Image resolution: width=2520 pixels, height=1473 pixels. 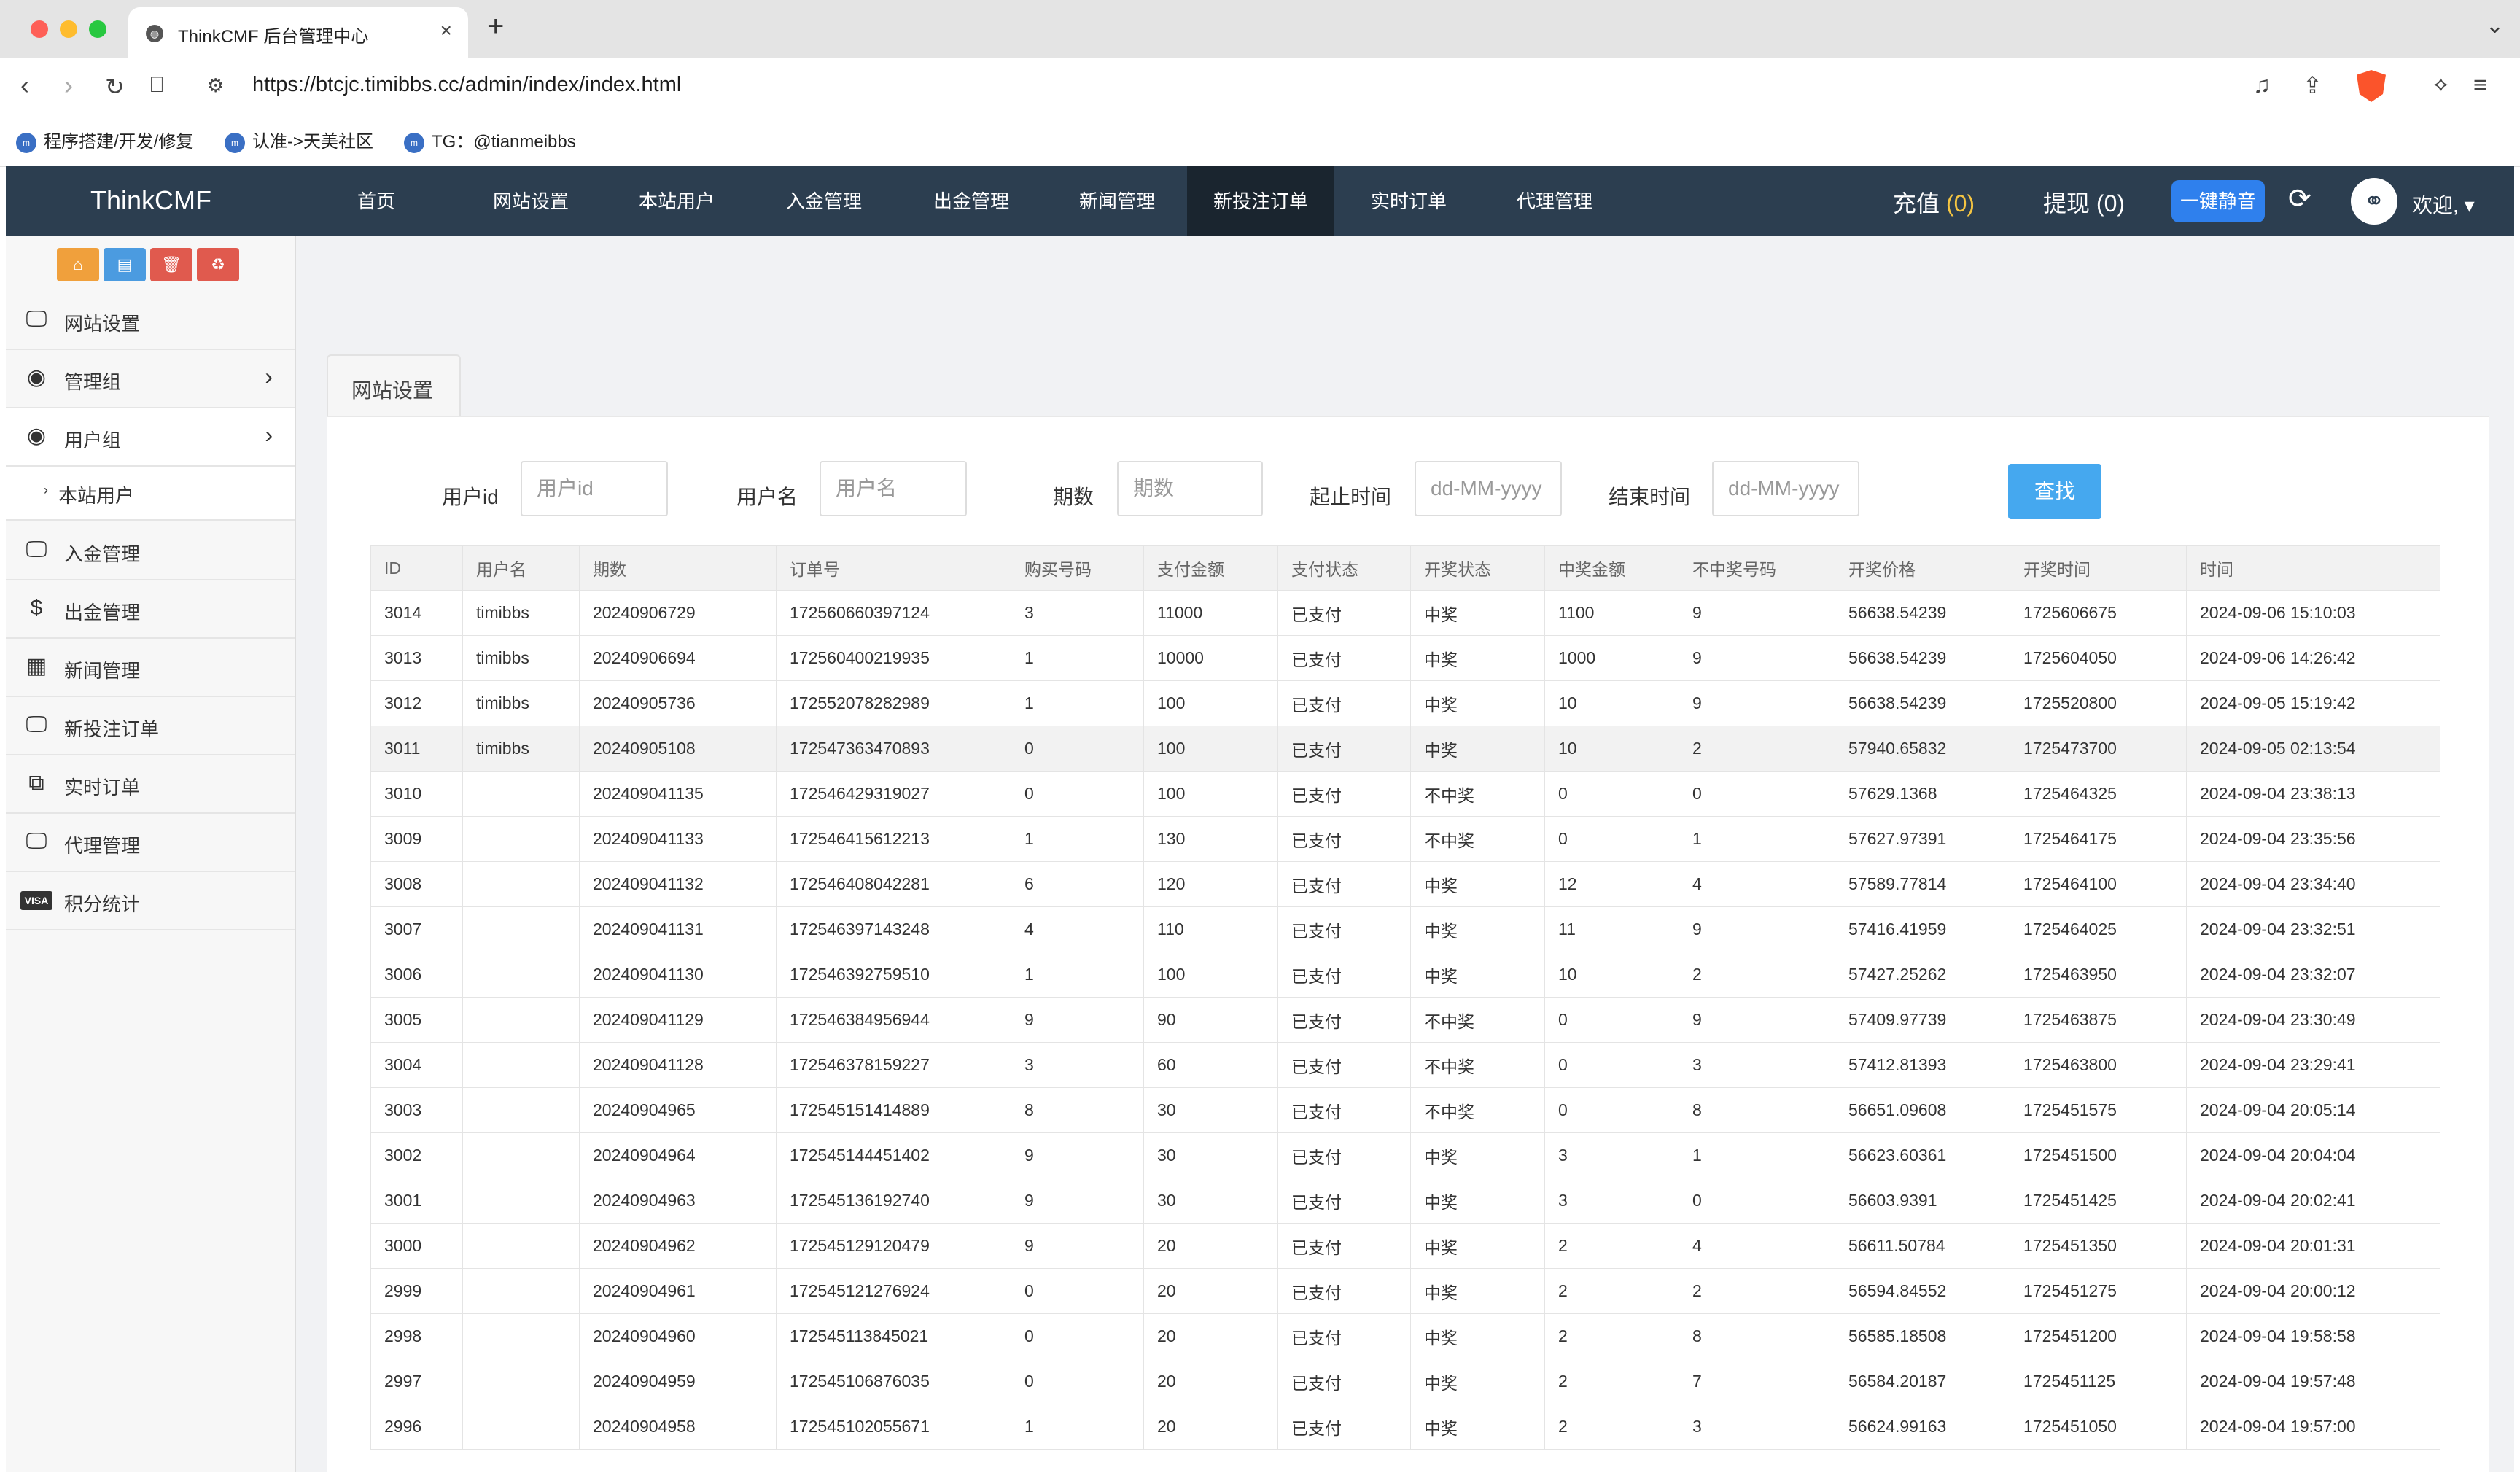 What do you see at coordinates (2054, 491) in the screenshot?
I see `search-button: 查找` at bounding box center [2054, 491].